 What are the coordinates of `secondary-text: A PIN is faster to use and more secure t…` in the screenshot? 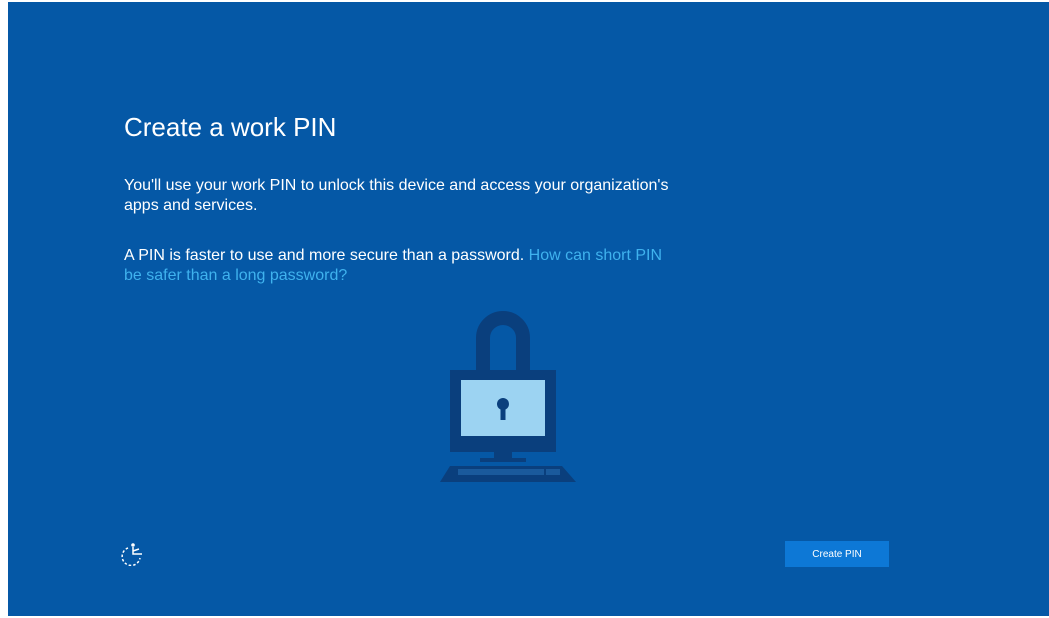 It's located at (324, 255).